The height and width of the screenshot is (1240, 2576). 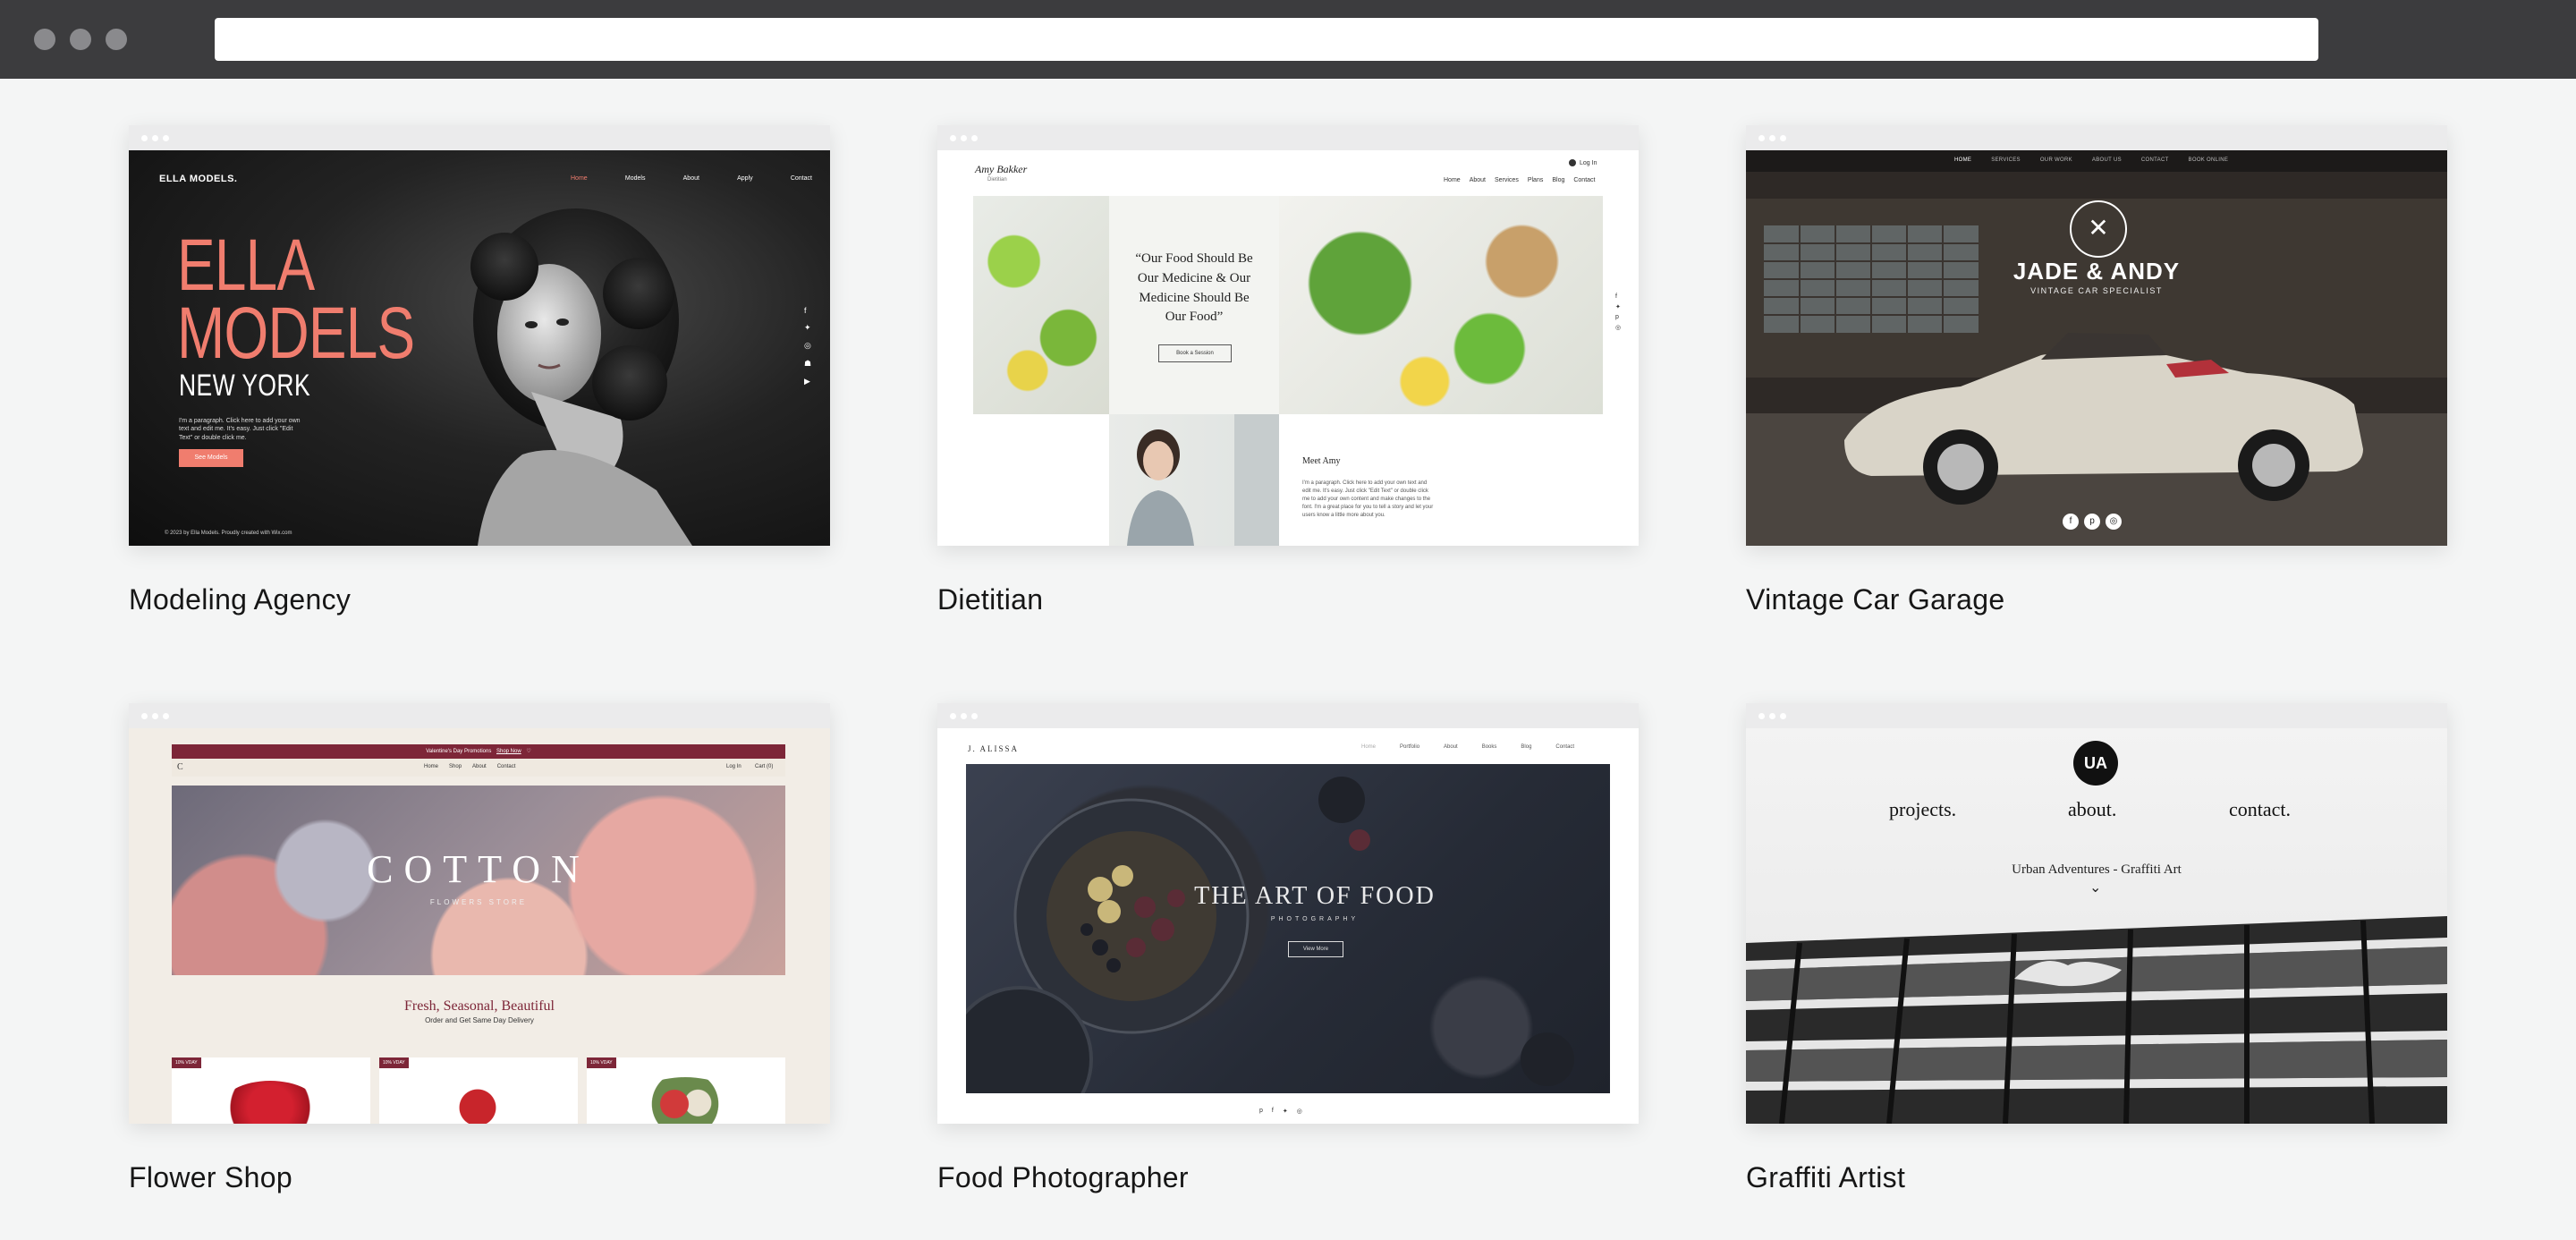 What do you see at coordinates (1063, 1177) in the screenshot?
I see `template-title: Food Photographer` at bounding box center [1063, 1177].